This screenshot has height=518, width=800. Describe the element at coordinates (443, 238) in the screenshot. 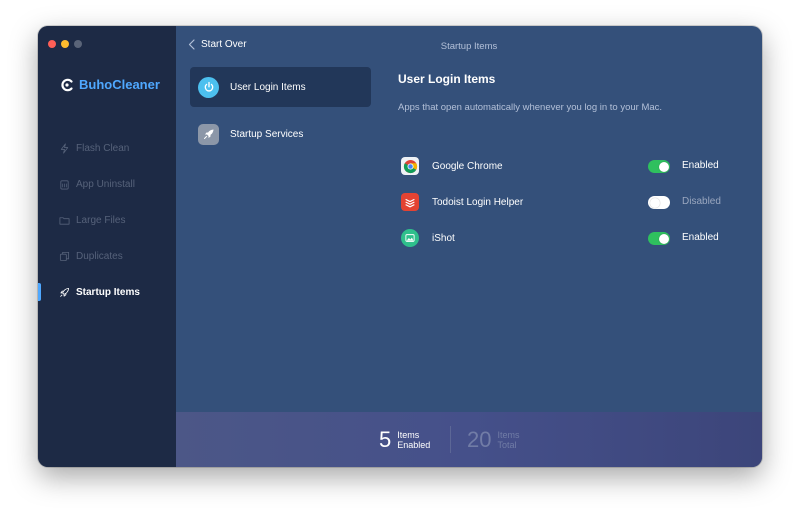

I see `app-name: iShot` at that location.